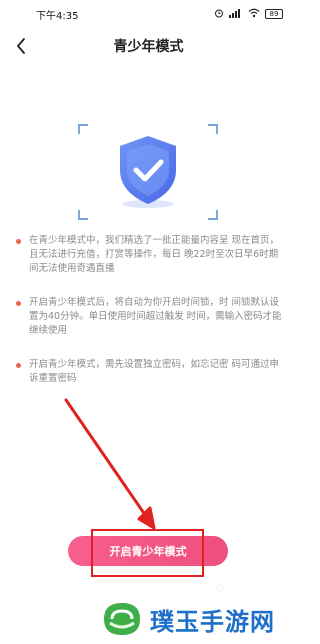 This screenshot has width=320, height=644. I want to click on page-title: 青少年模式, so click(148, 47).